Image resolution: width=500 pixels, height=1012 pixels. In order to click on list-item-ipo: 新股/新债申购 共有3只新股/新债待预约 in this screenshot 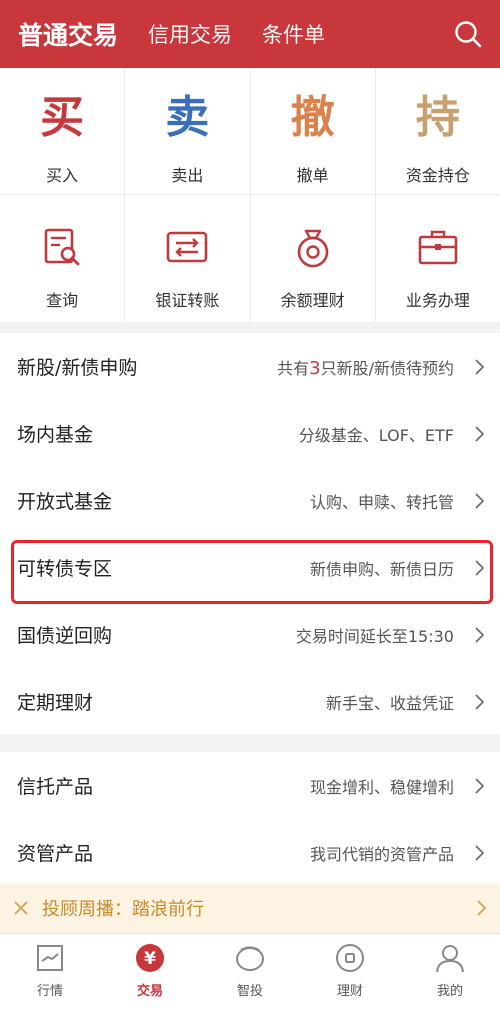, I will do `click(250, 366)`.